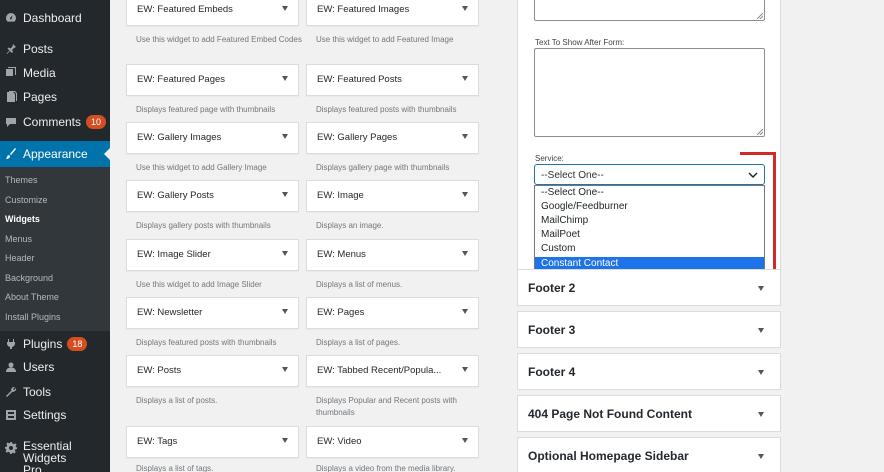  I want to click on widget-title: EW: Featured Posts, so click(359, 79).